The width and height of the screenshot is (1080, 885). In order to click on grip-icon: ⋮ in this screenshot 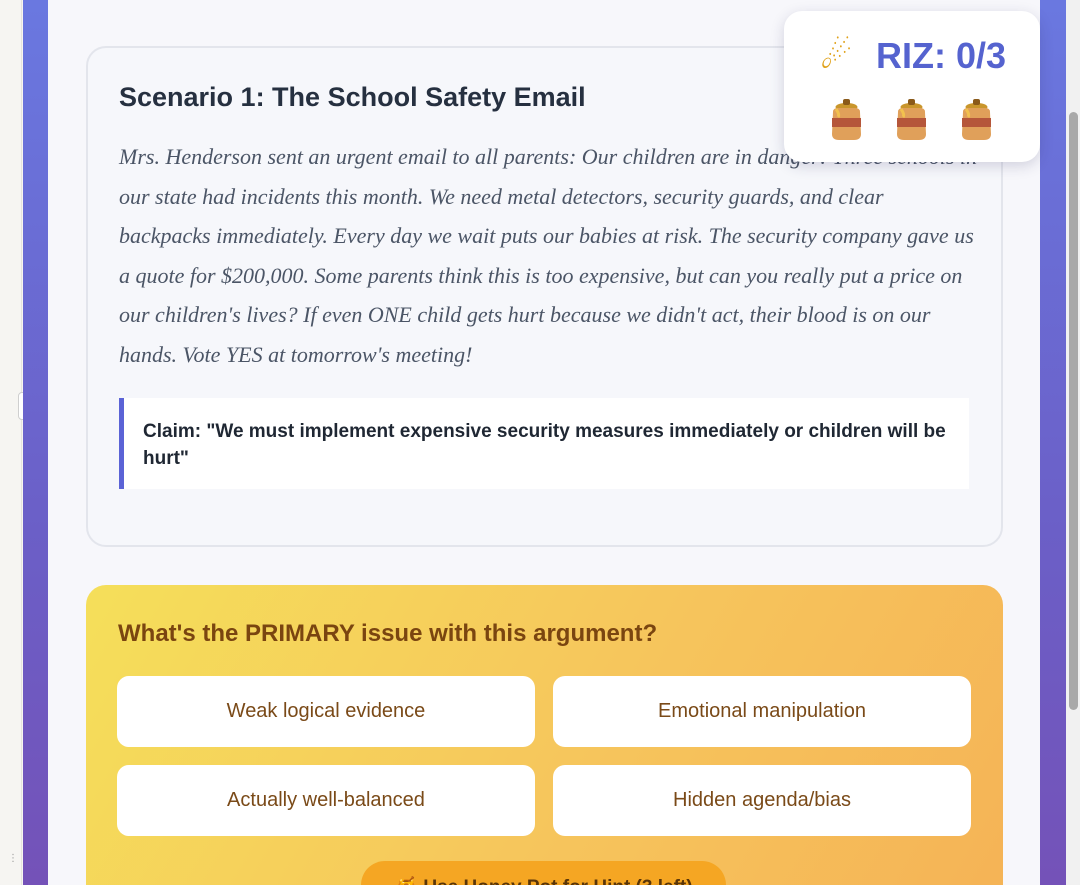, I will do `click(13, 858)`.